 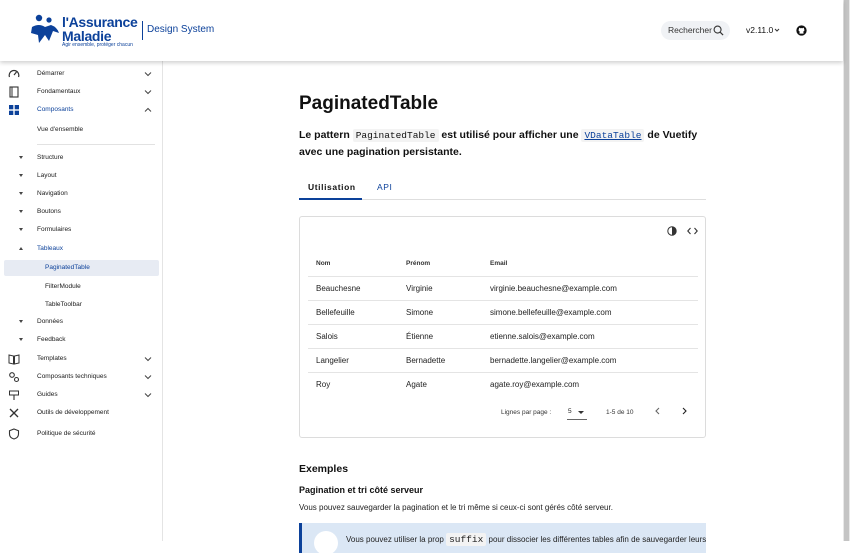 I want to click on sidebar-item-composants: Composants, so click(x=81, y=110).